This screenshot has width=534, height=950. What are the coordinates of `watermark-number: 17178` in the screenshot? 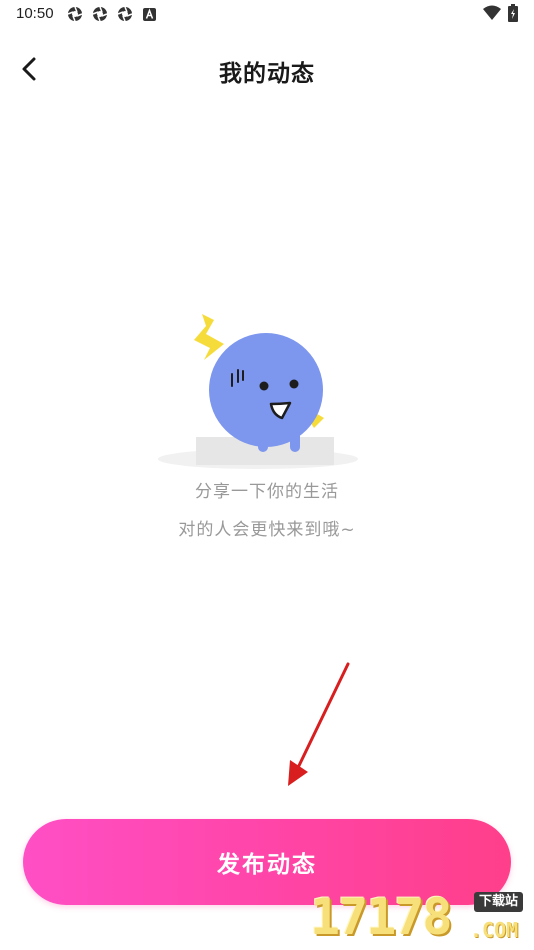 It's located at (381, 917).